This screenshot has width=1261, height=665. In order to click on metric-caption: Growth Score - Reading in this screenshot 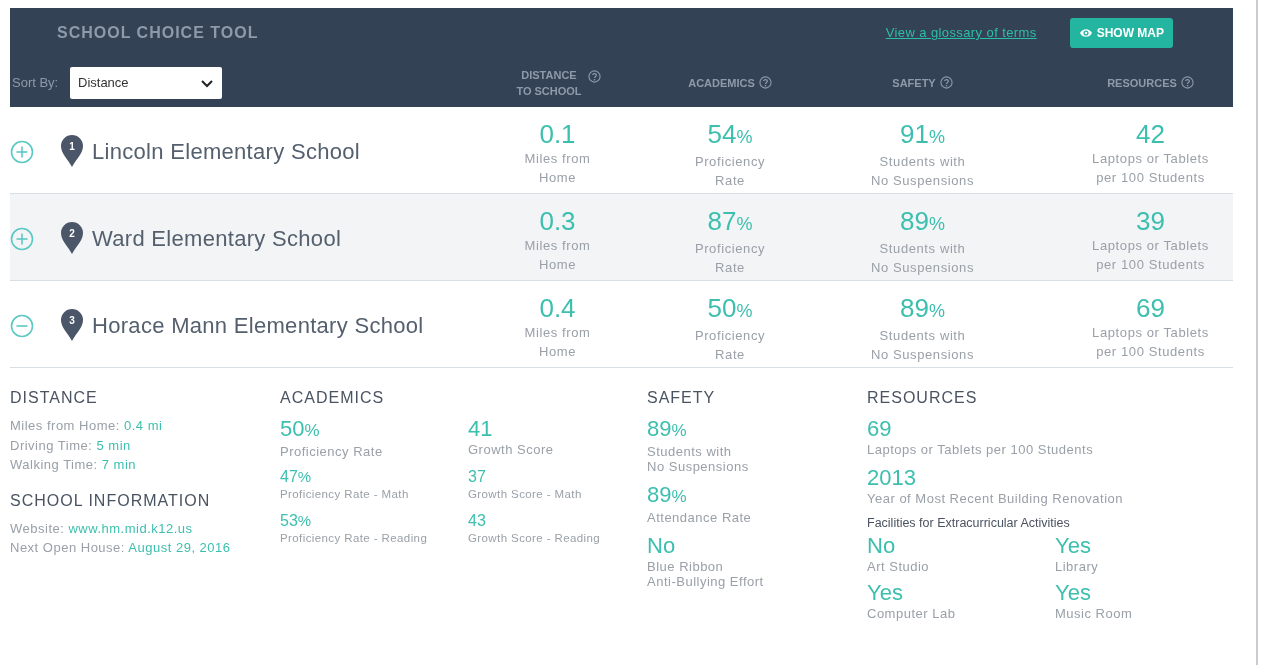, I will do `click(535, 538)`.